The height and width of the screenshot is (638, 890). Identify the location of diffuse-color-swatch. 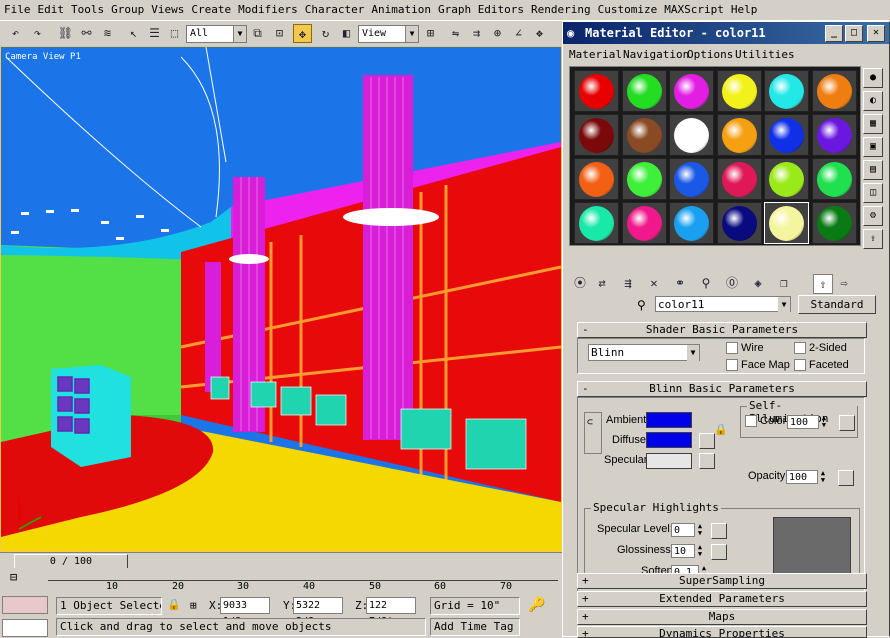
(669, 440).